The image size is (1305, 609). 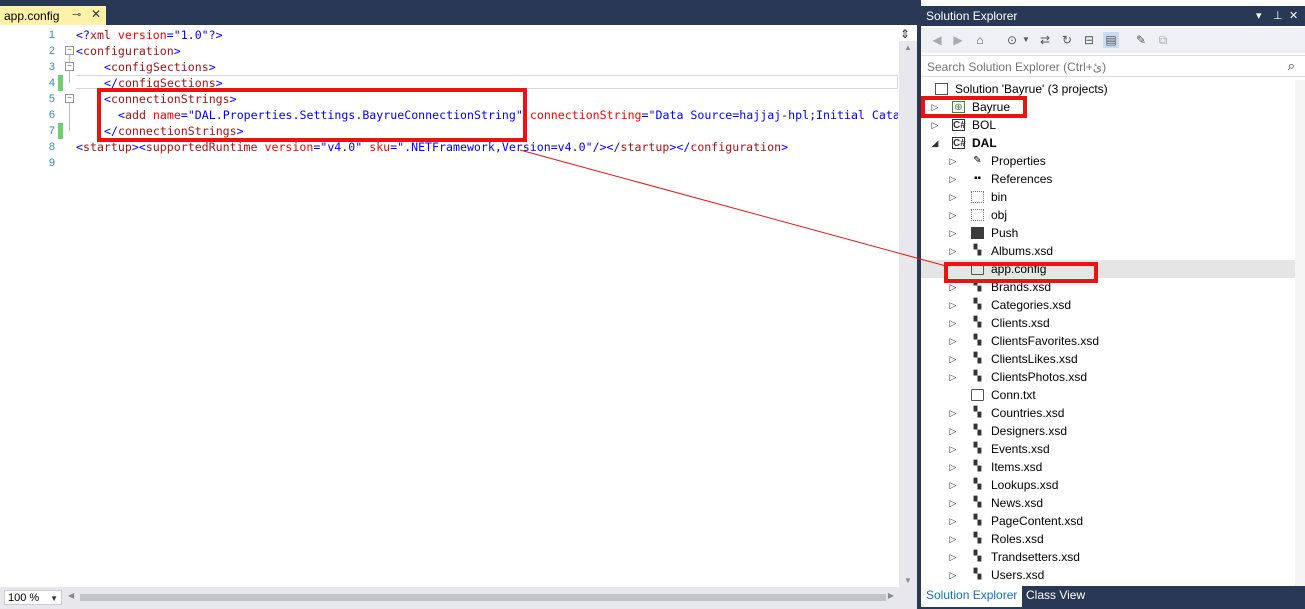 I want to click on tree-node: ▷ ▚ Albums.xsd, so click(x=1113, y=251).